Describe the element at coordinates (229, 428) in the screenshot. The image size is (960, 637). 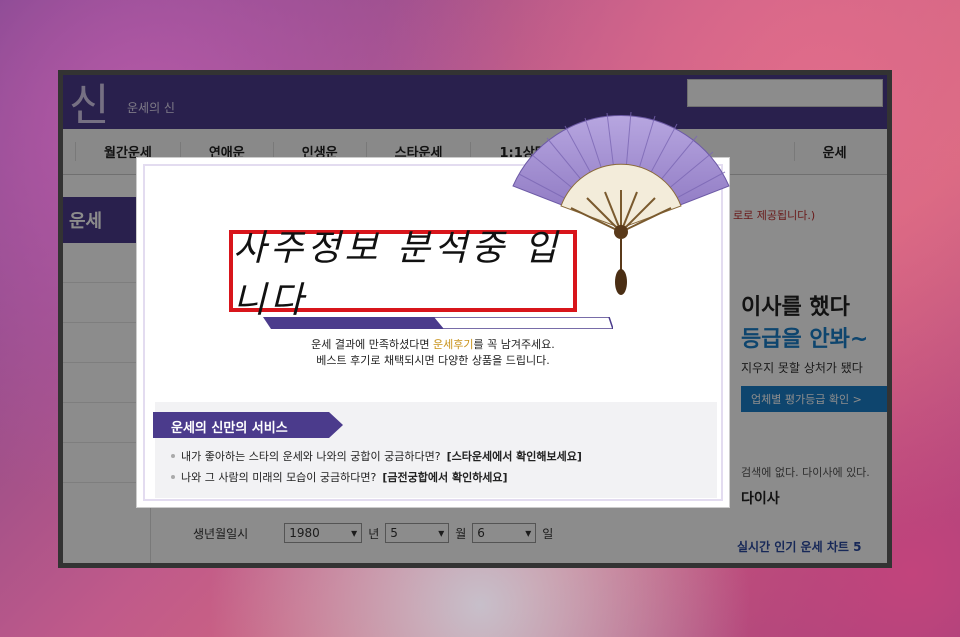
I see `service-title: 운세의 신만의 서비스` at that location.